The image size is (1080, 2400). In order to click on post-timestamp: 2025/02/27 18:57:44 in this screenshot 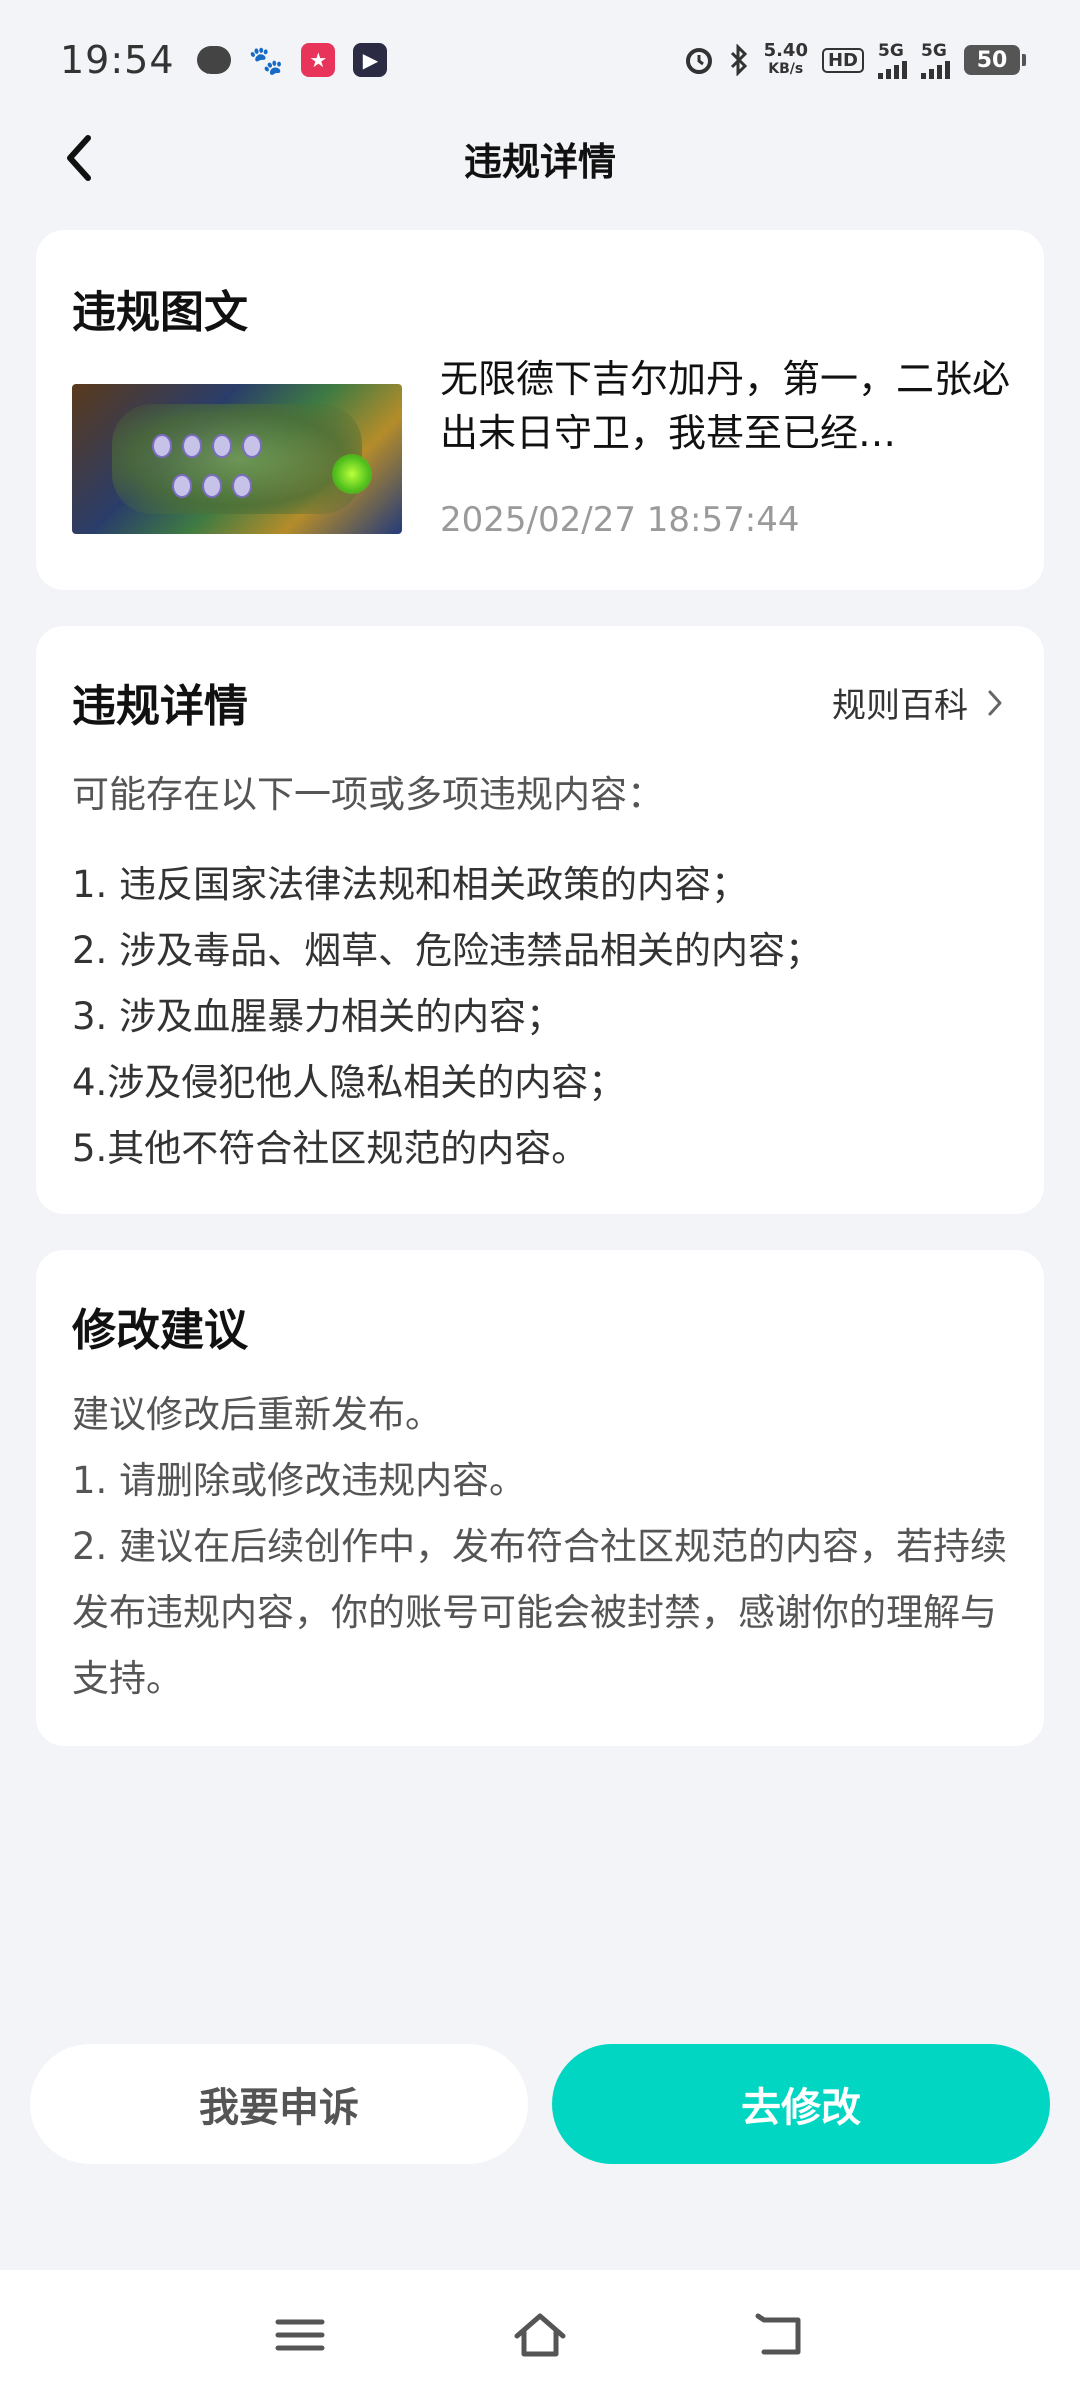, I will do `click(620, 520)`.